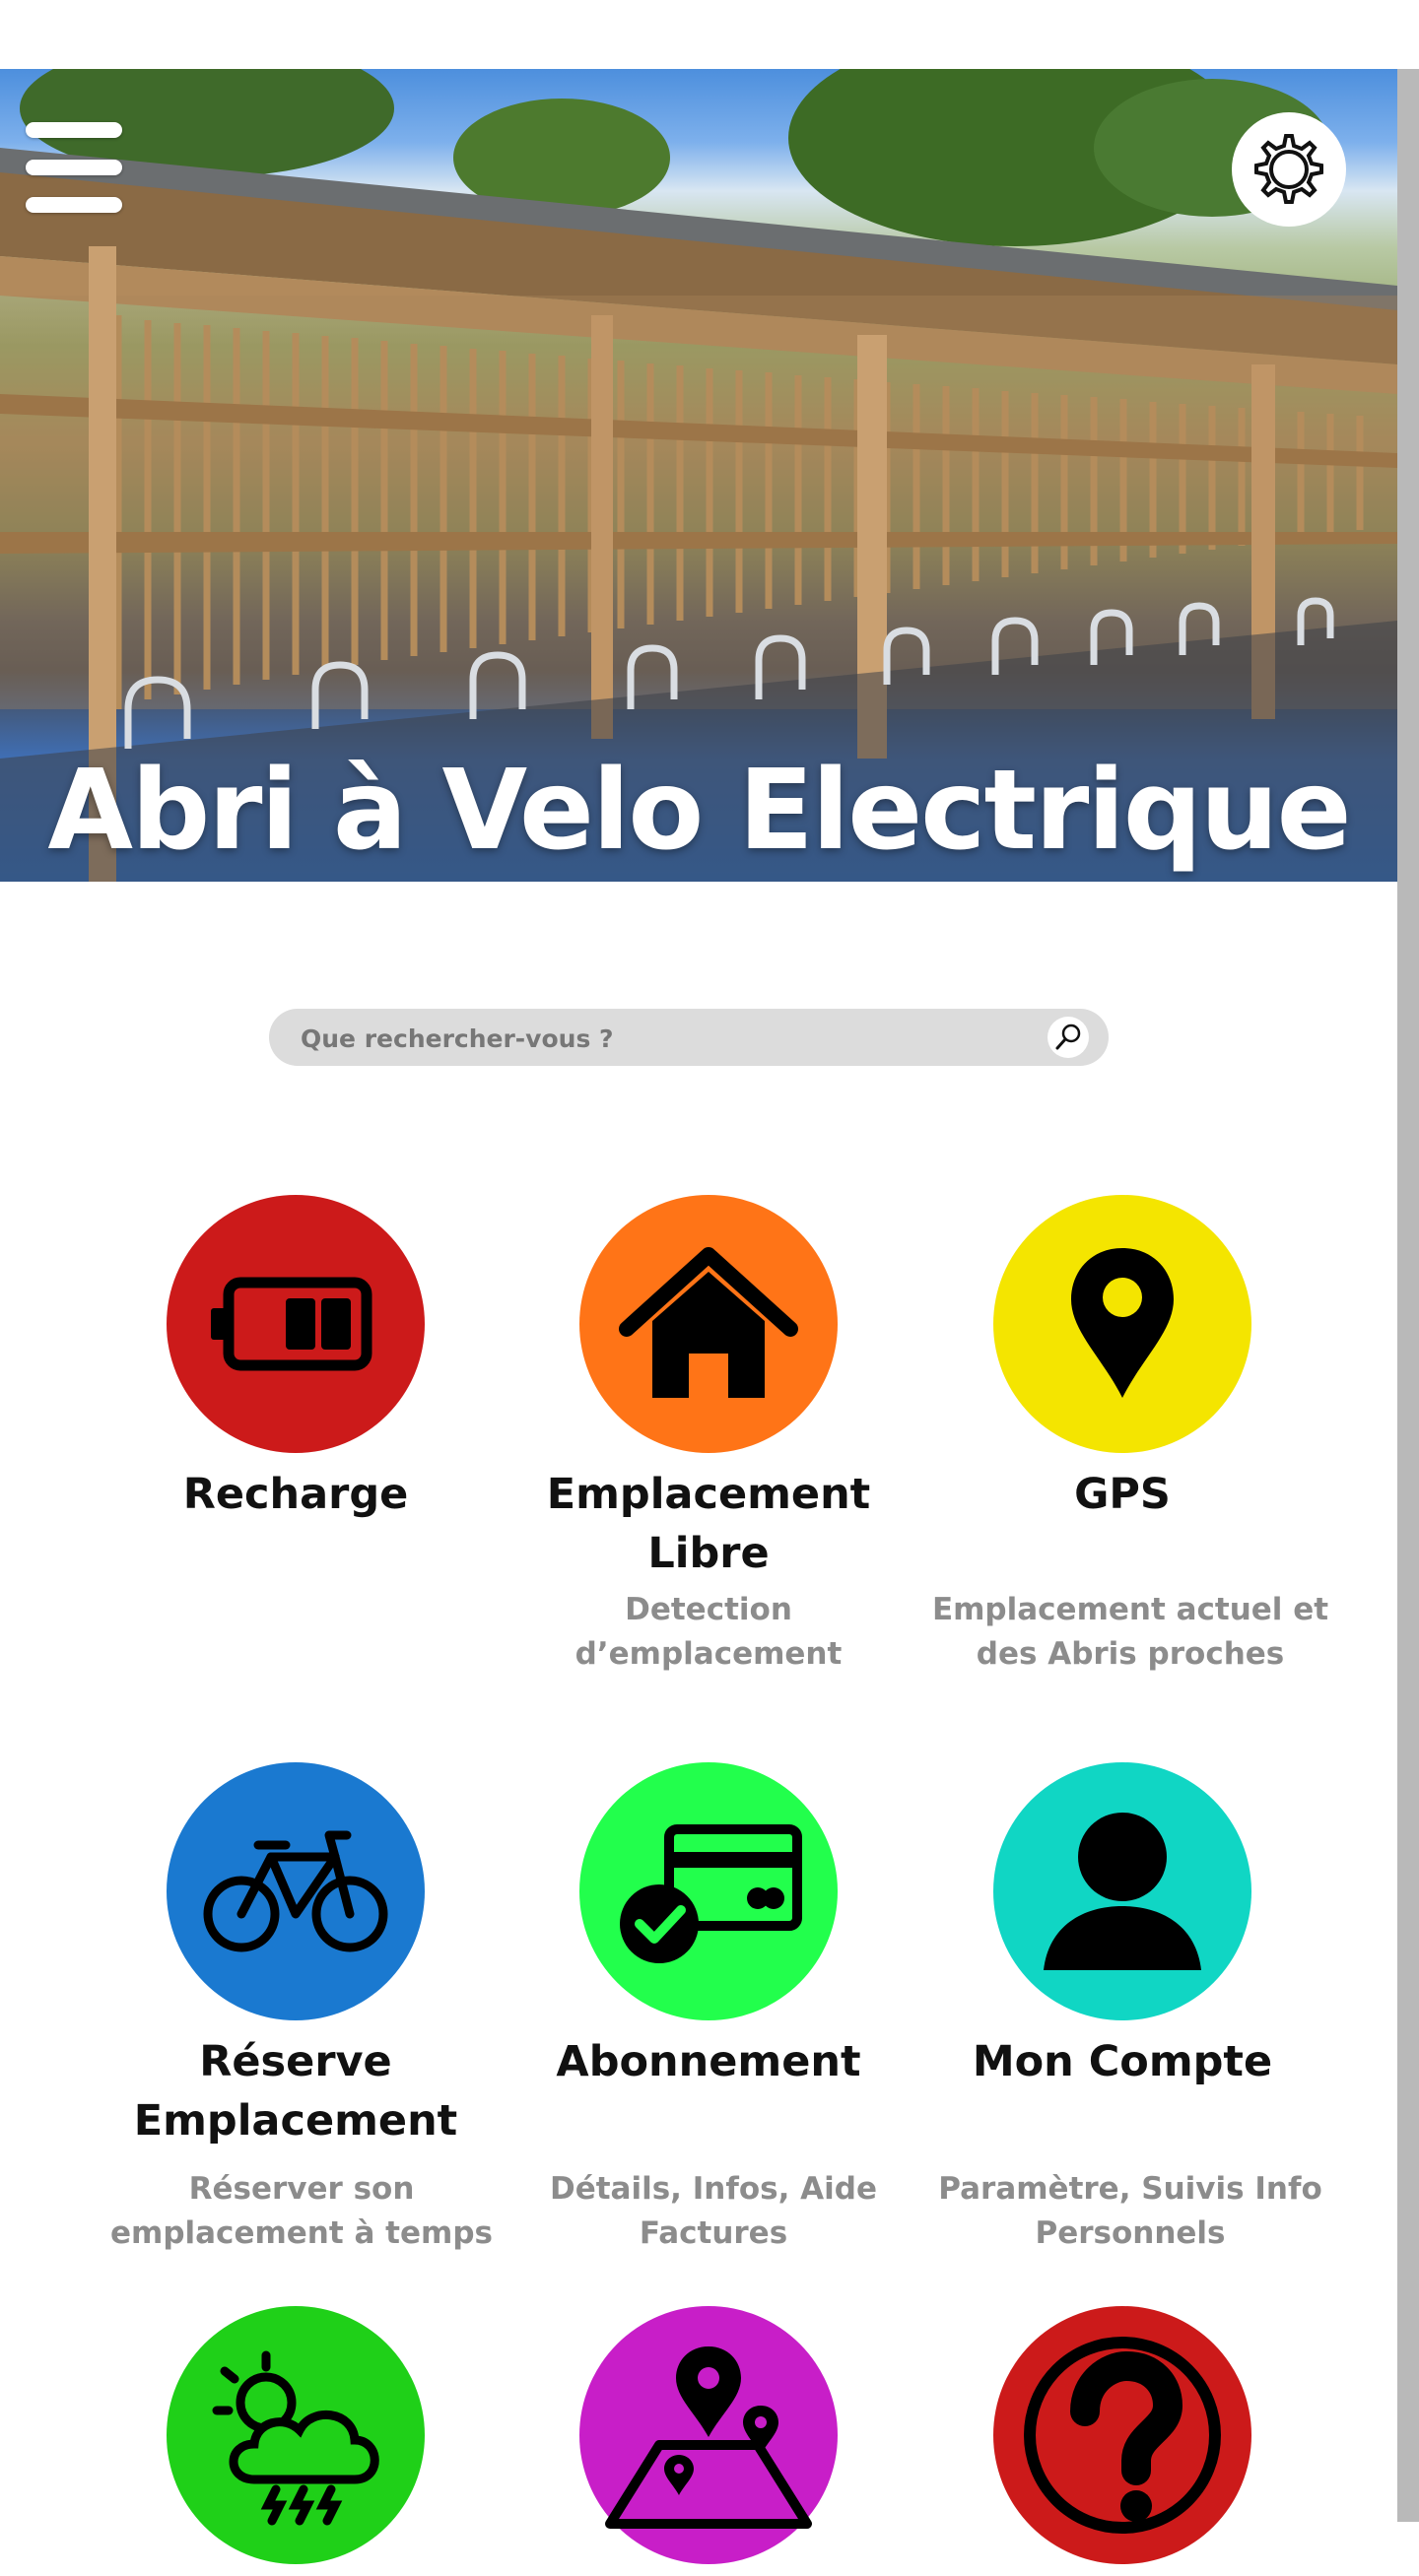 The image size is (1419, 2576). I want to click on recharge-button, so click(296, 1324).